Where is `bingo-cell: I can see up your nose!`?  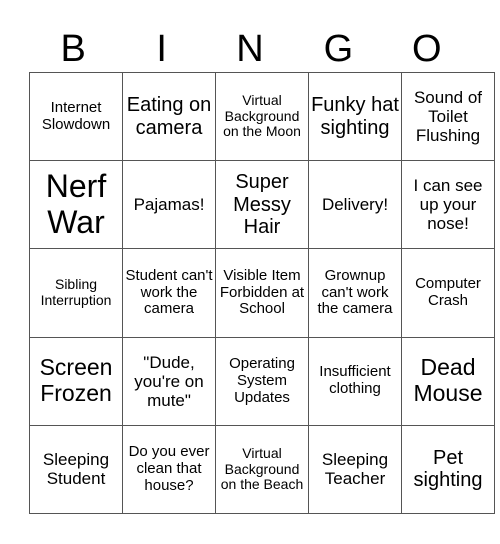 bingo-cell: I can see up your nose! is located at coordinates (448, 205).